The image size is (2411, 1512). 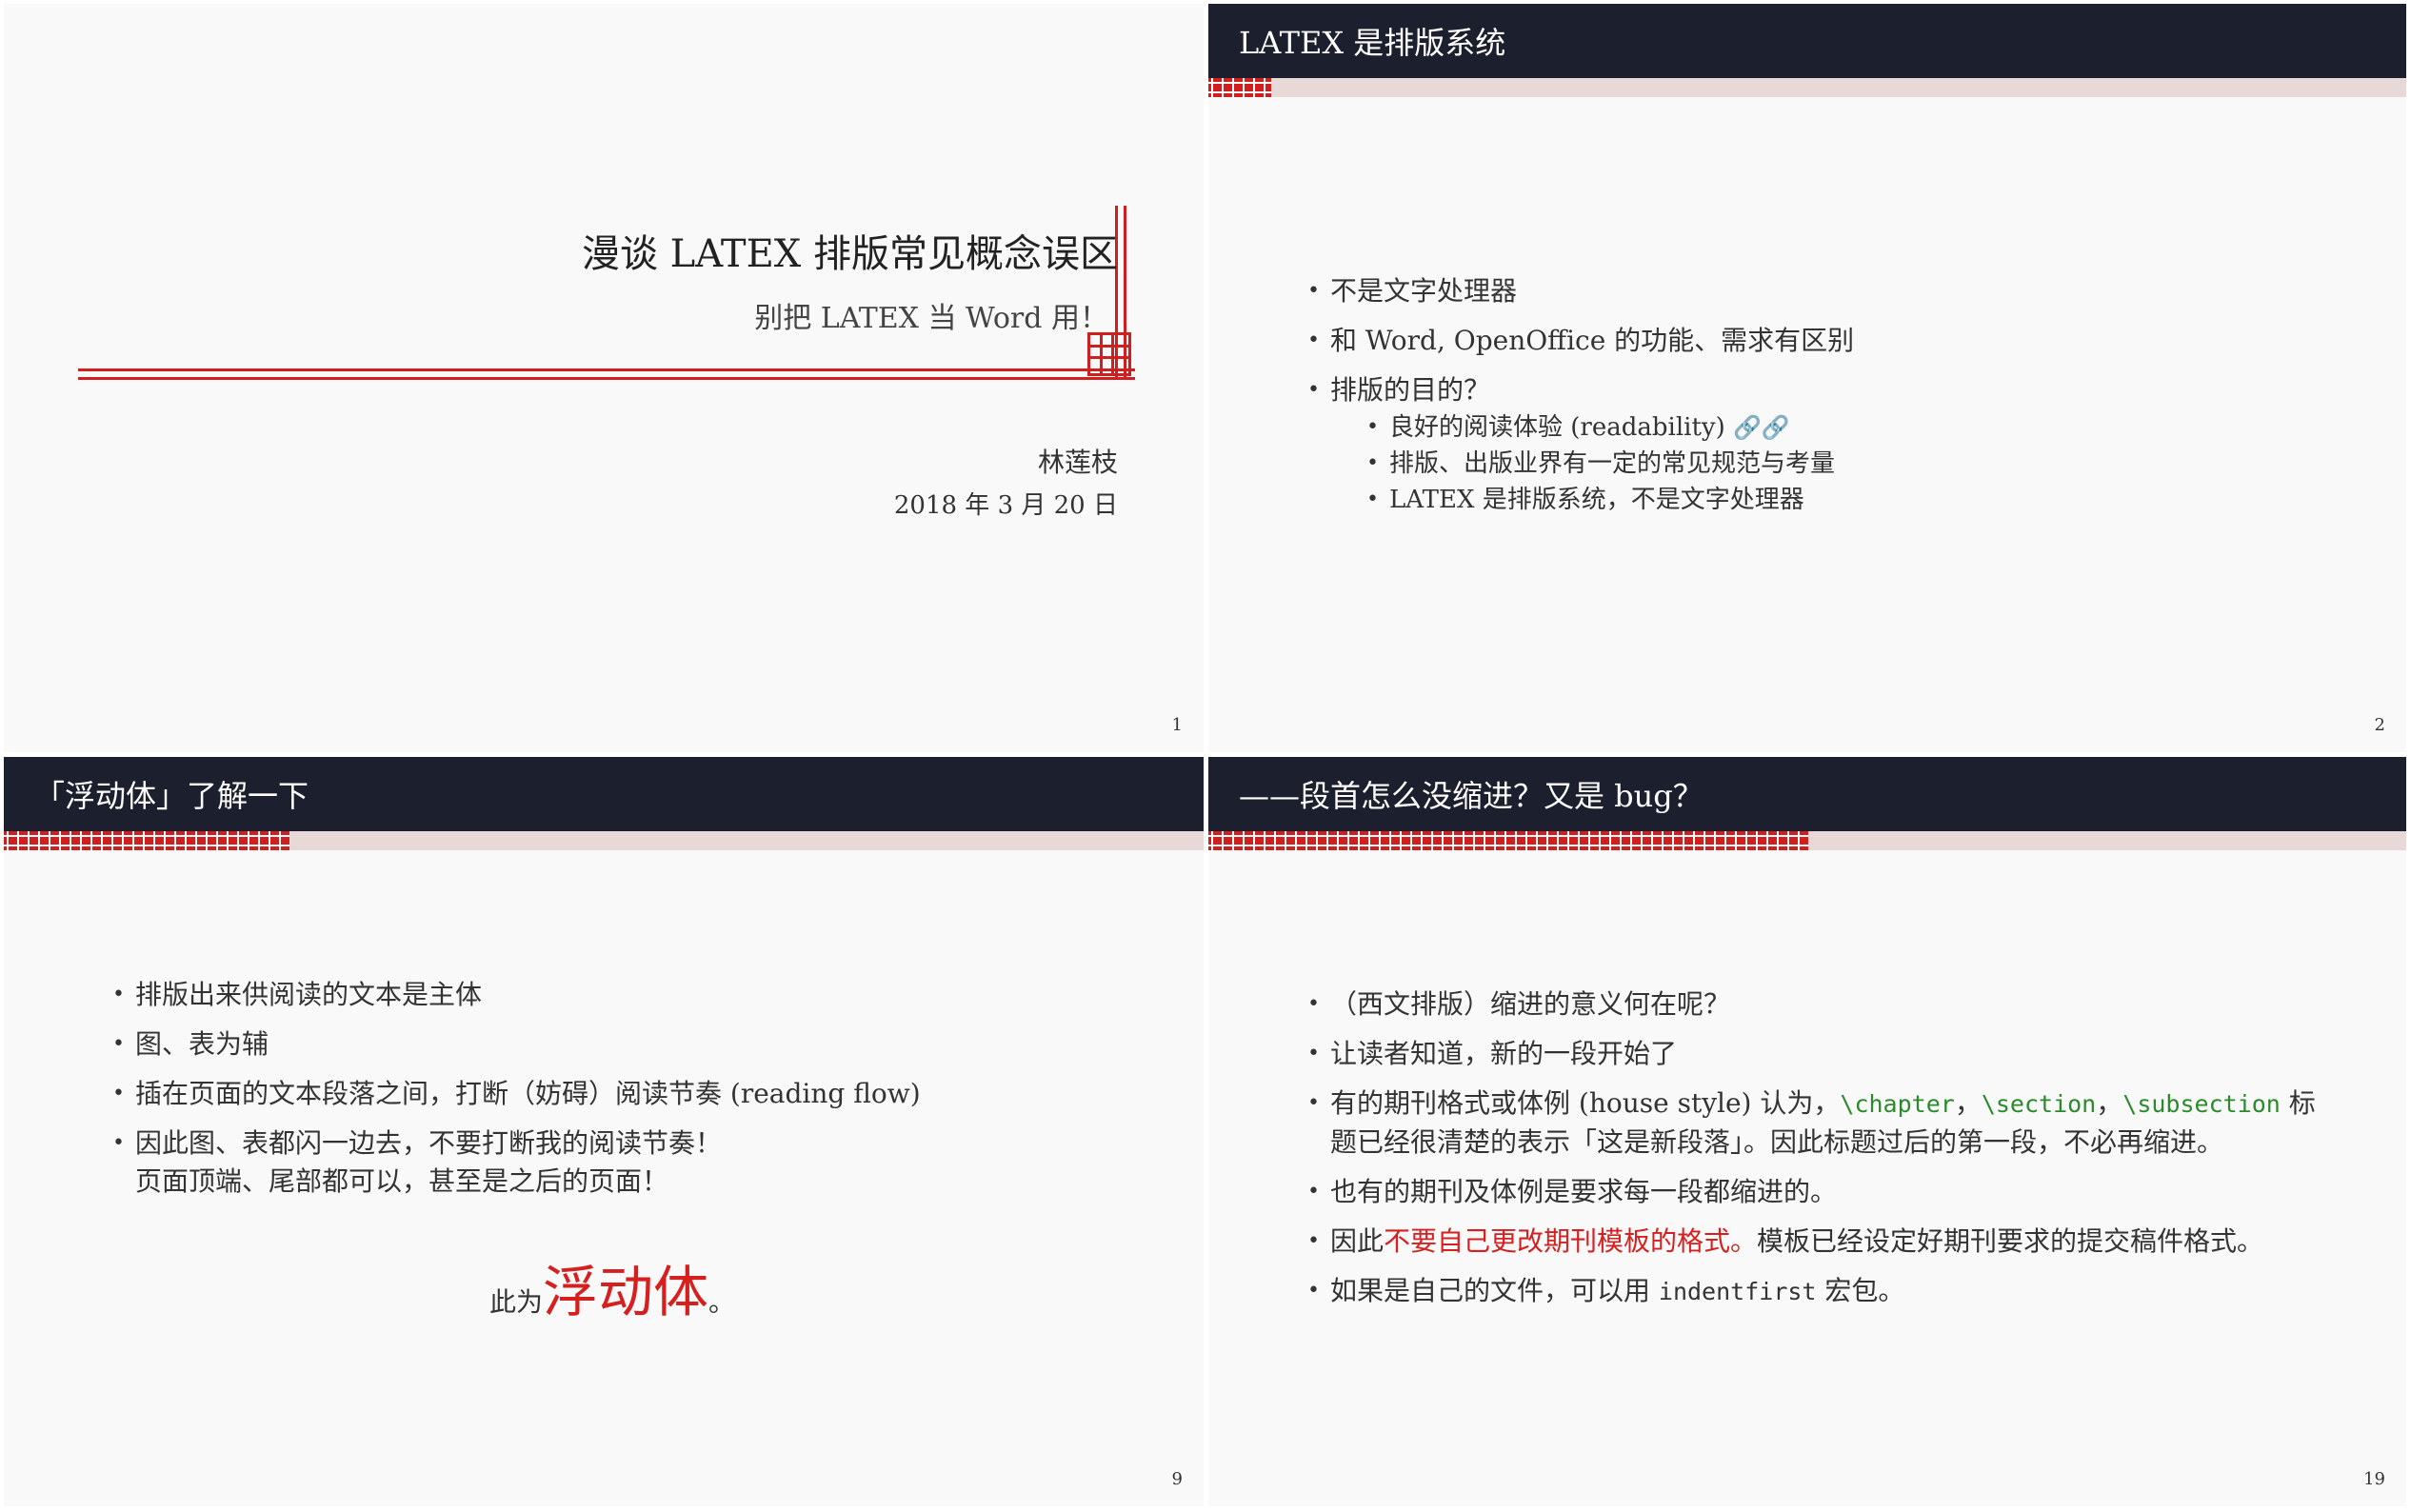 I want to click on text: 宏包。, so click(x=1861, y=1290).